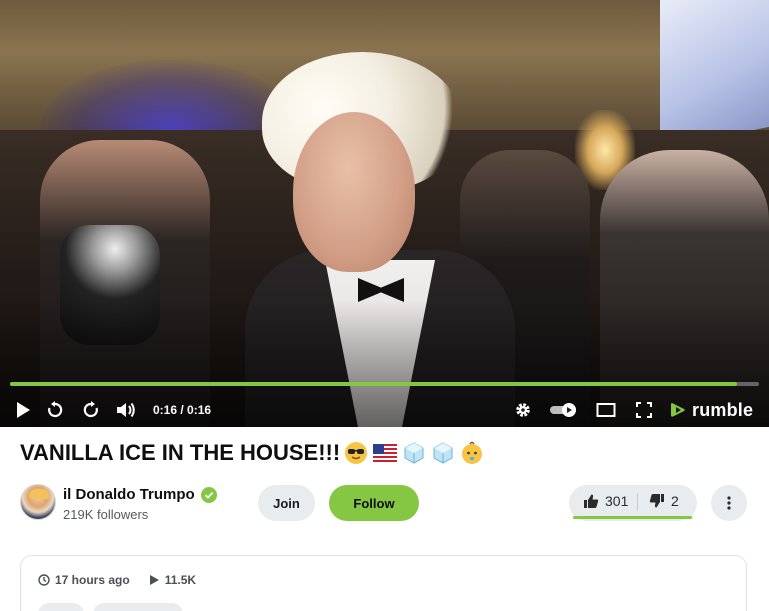 Image resolution: width=769 pixels, height=611 pixels. I want to click on more-options-button, so click(729, 503).